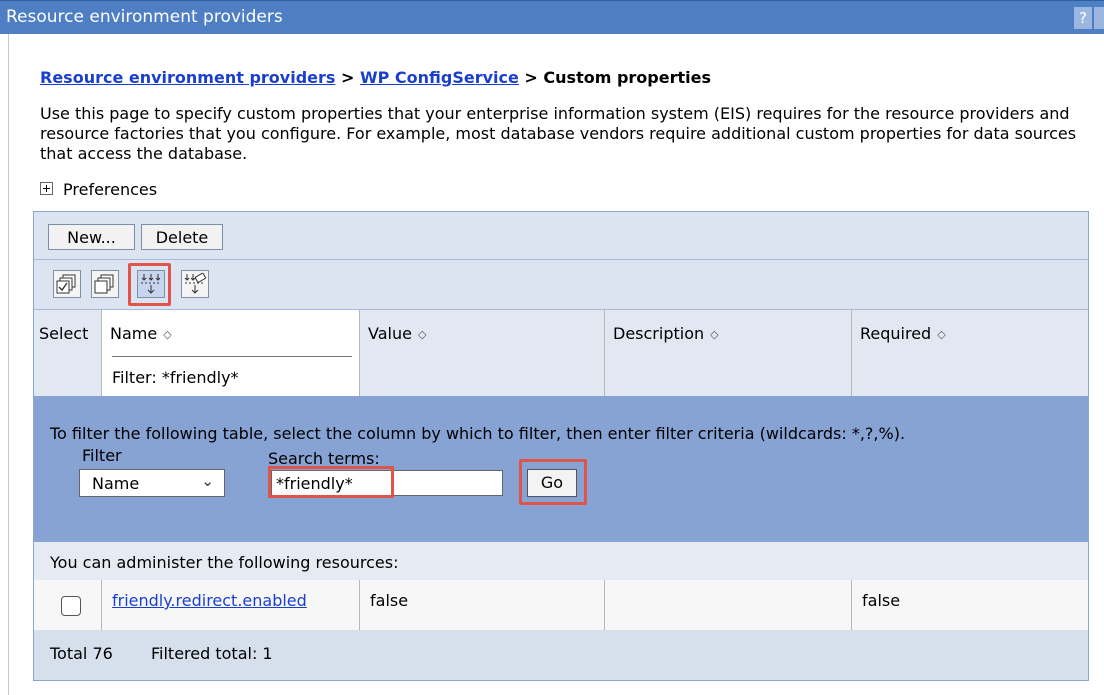  Describe the element at coordinates (110, 189) in the screenshot. I see `preferences-label: Preferences` at that location.